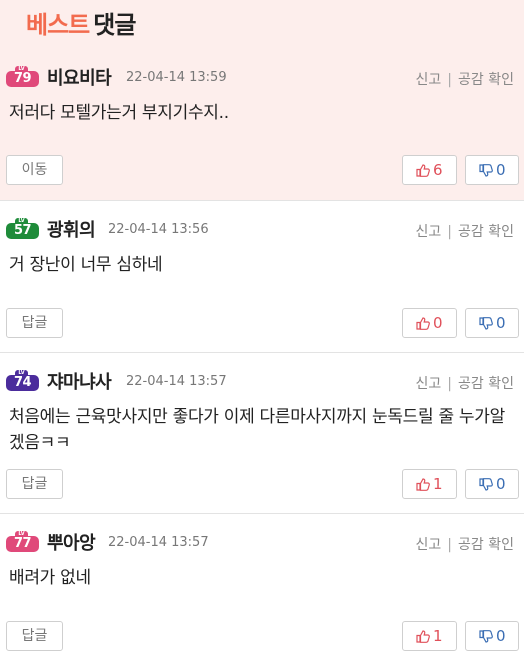 Image resolution: width=524 pixels, height=658 pixels. I want to click on nickname: 쟈마냐사, so click(79, 381).